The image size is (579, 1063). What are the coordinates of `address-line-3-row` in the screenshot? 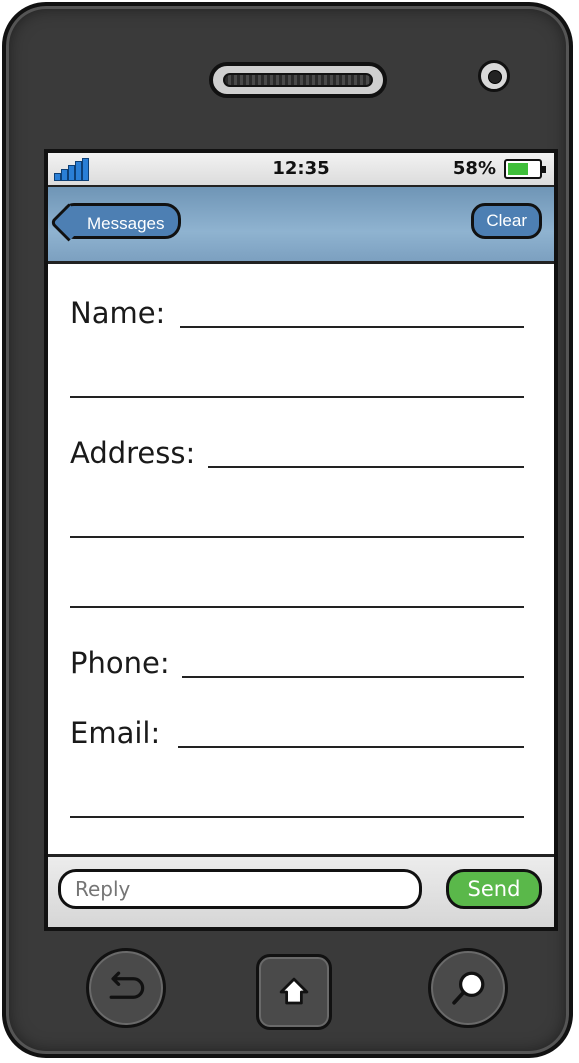 It's located at (297, 594).